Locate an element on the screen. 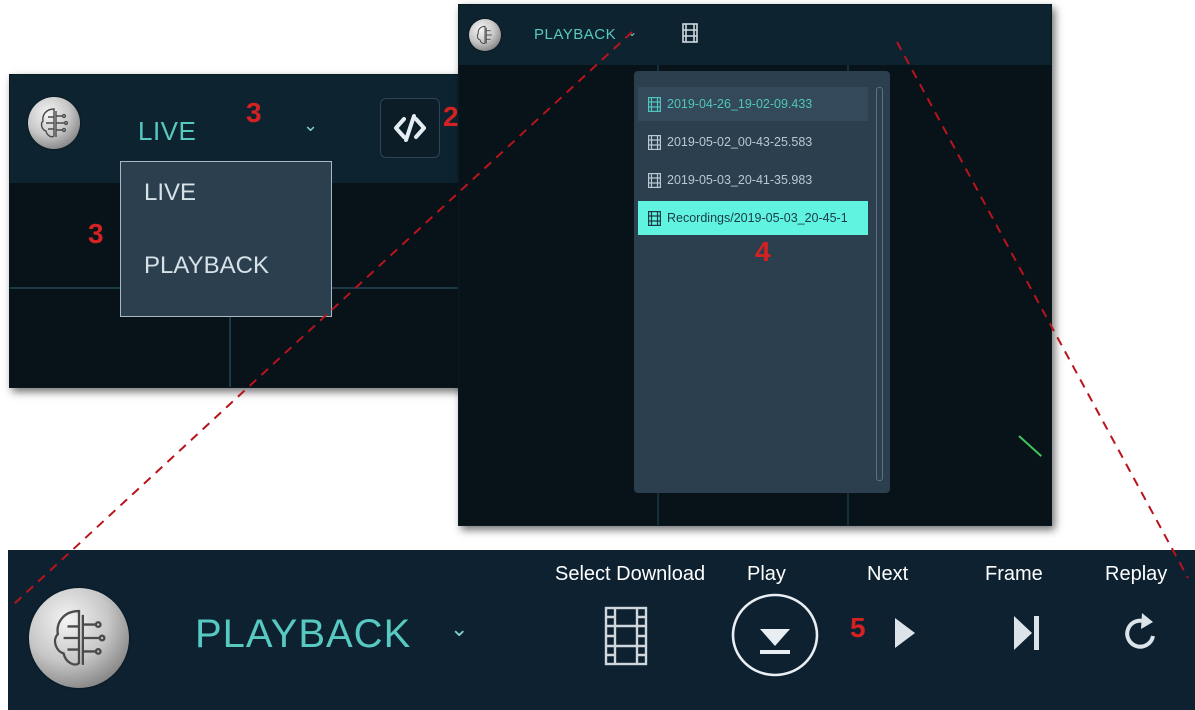 This screenshot has width=1195, height=710. overlay-line is located at coordinates (1030, 446).